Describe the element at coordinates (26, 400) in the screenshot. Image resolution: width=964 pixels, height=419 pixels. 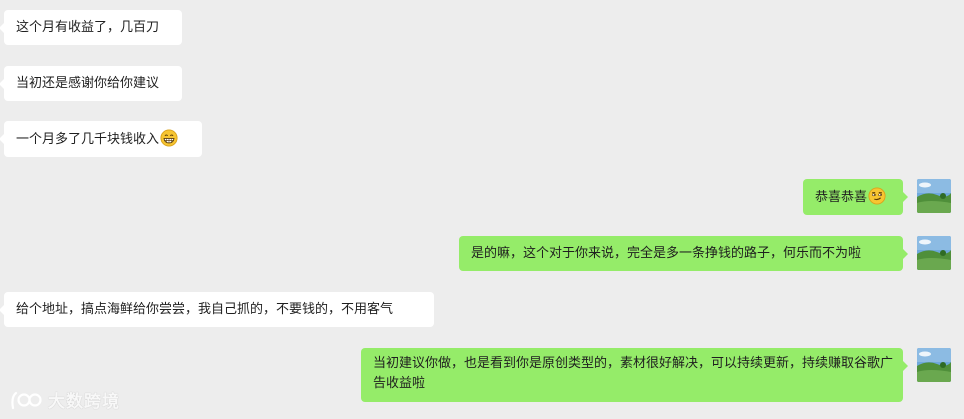
I see `watermark-logo-icon` at that location.